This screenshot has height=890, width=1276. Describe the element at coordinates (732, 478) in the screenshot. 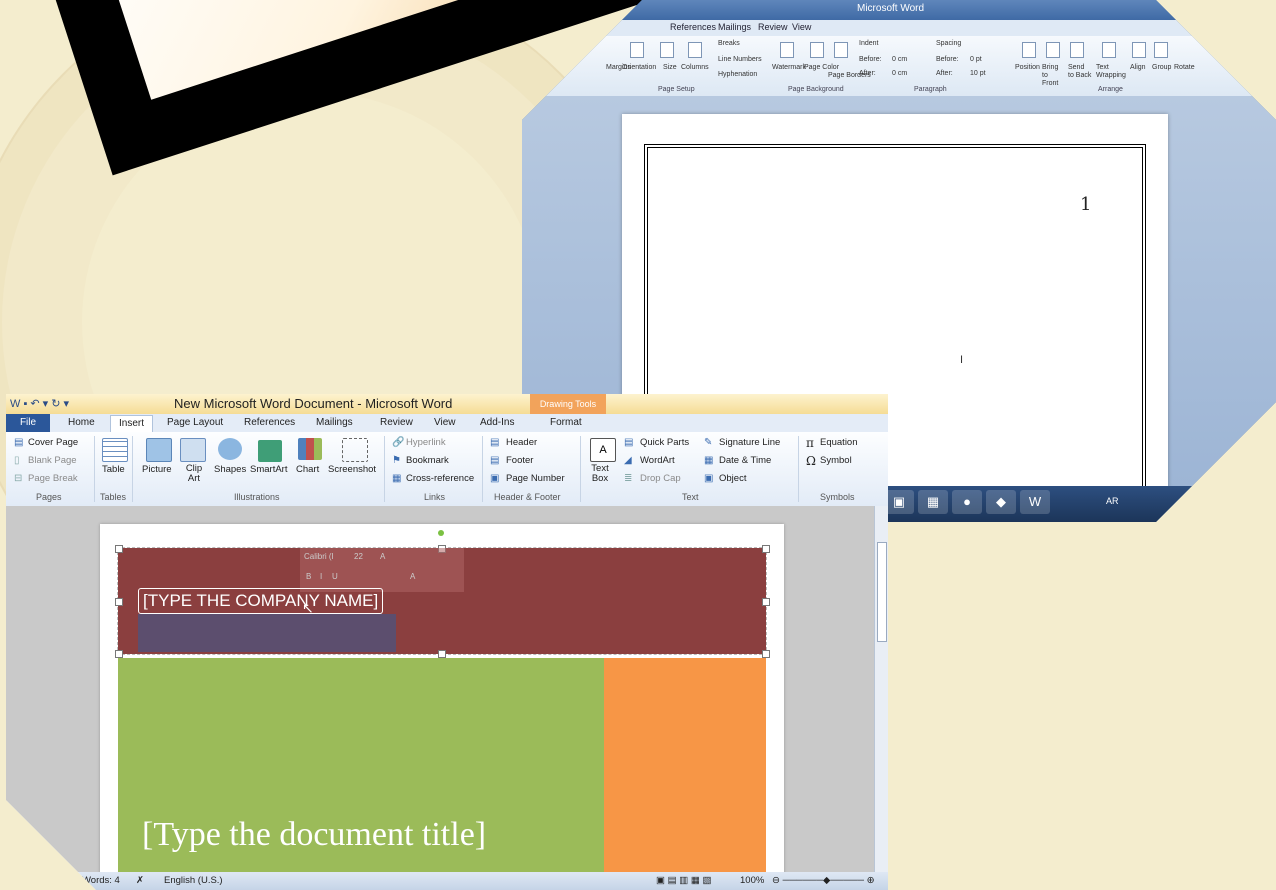

I see `object-button: Object` at that location.